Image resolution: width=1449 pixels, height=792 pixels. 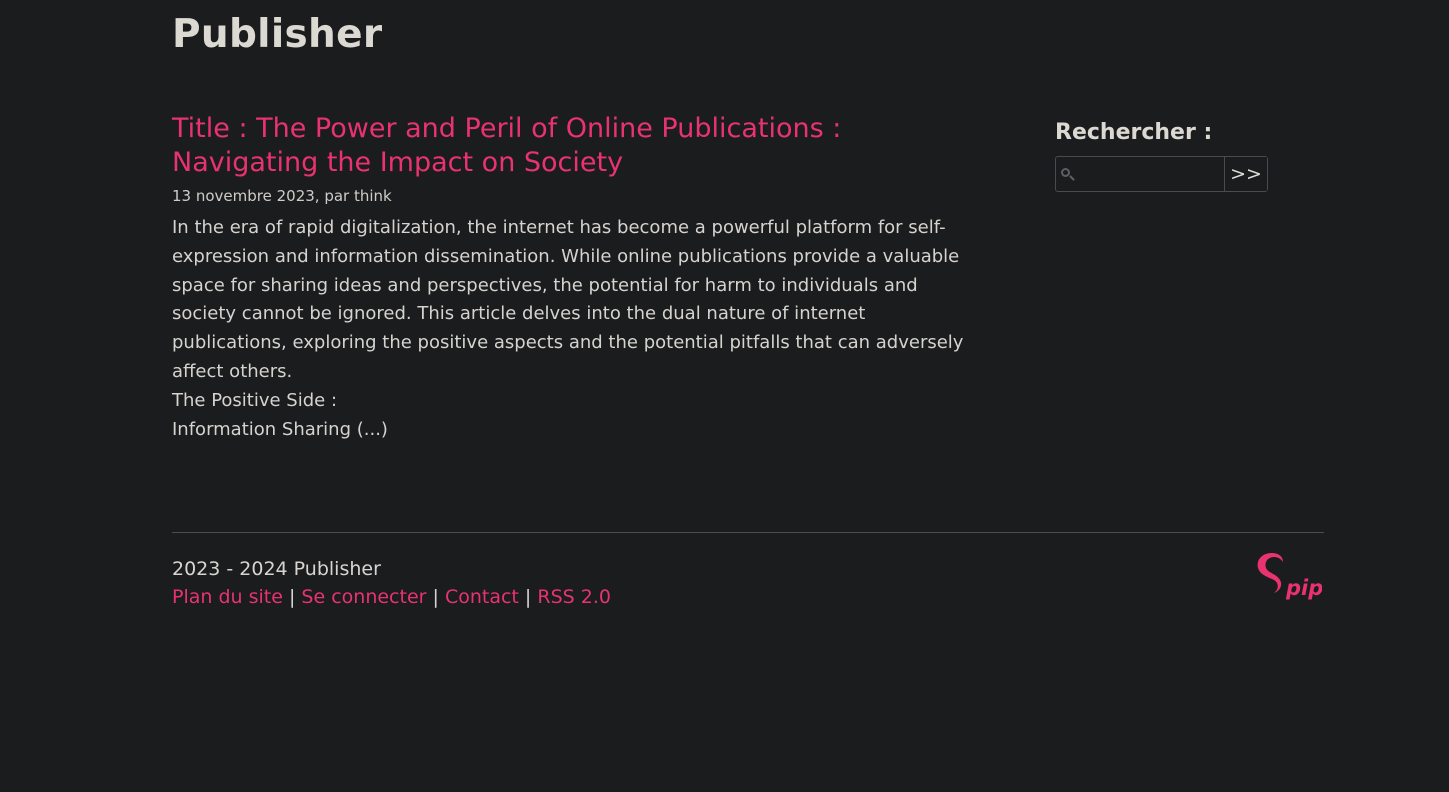 What do you see at coordinates (277, 35) in the screenshot?
I see `site-title: Publisher` at bounding box center [277, 35].